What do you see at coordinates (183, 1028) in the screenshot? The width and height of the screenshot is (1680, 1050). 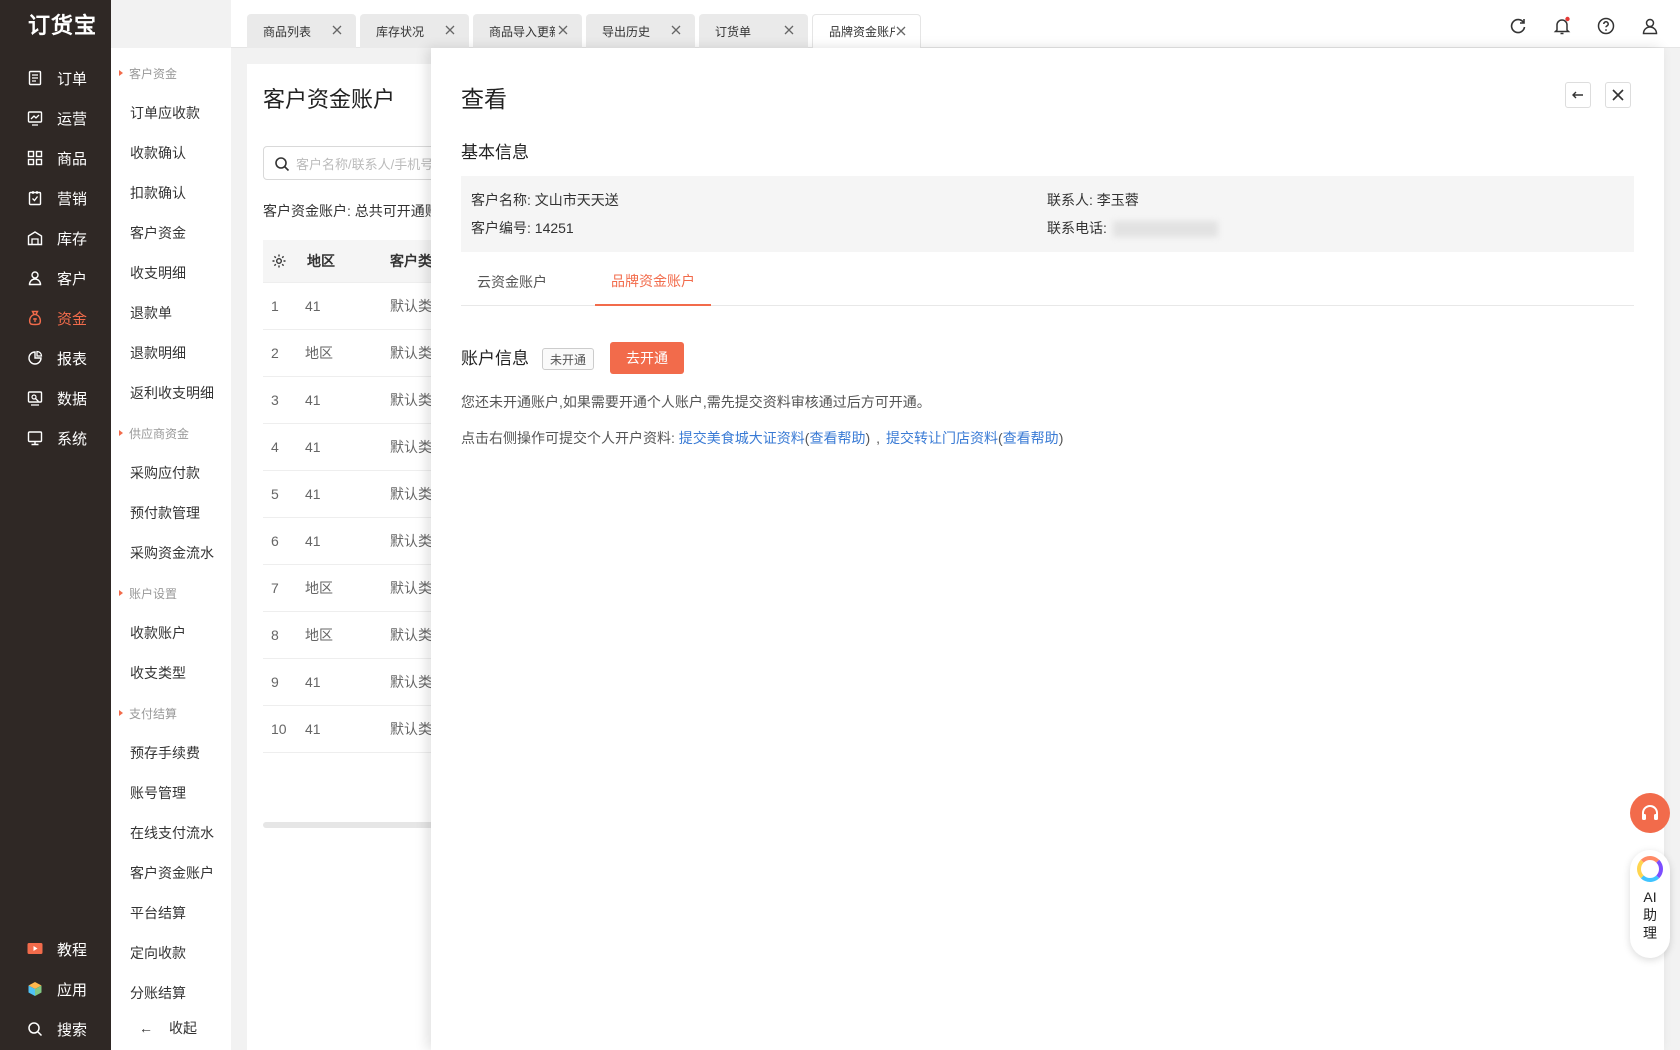 I see `collapse-label: 收起` at bounding box center [183, 1028].